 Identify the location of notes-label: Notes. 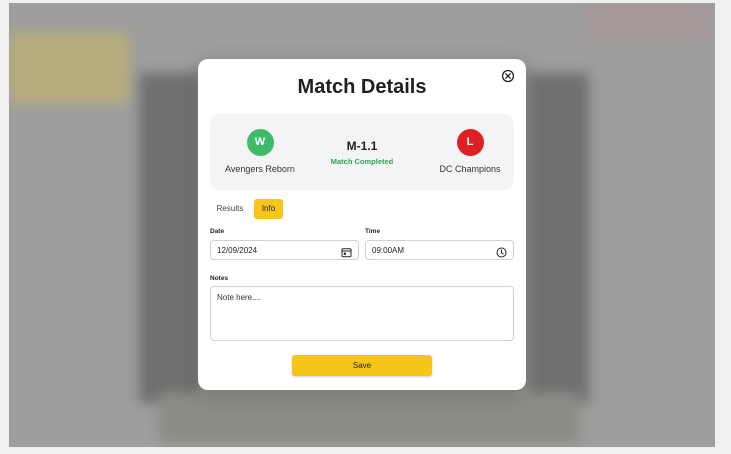
(219, 278).